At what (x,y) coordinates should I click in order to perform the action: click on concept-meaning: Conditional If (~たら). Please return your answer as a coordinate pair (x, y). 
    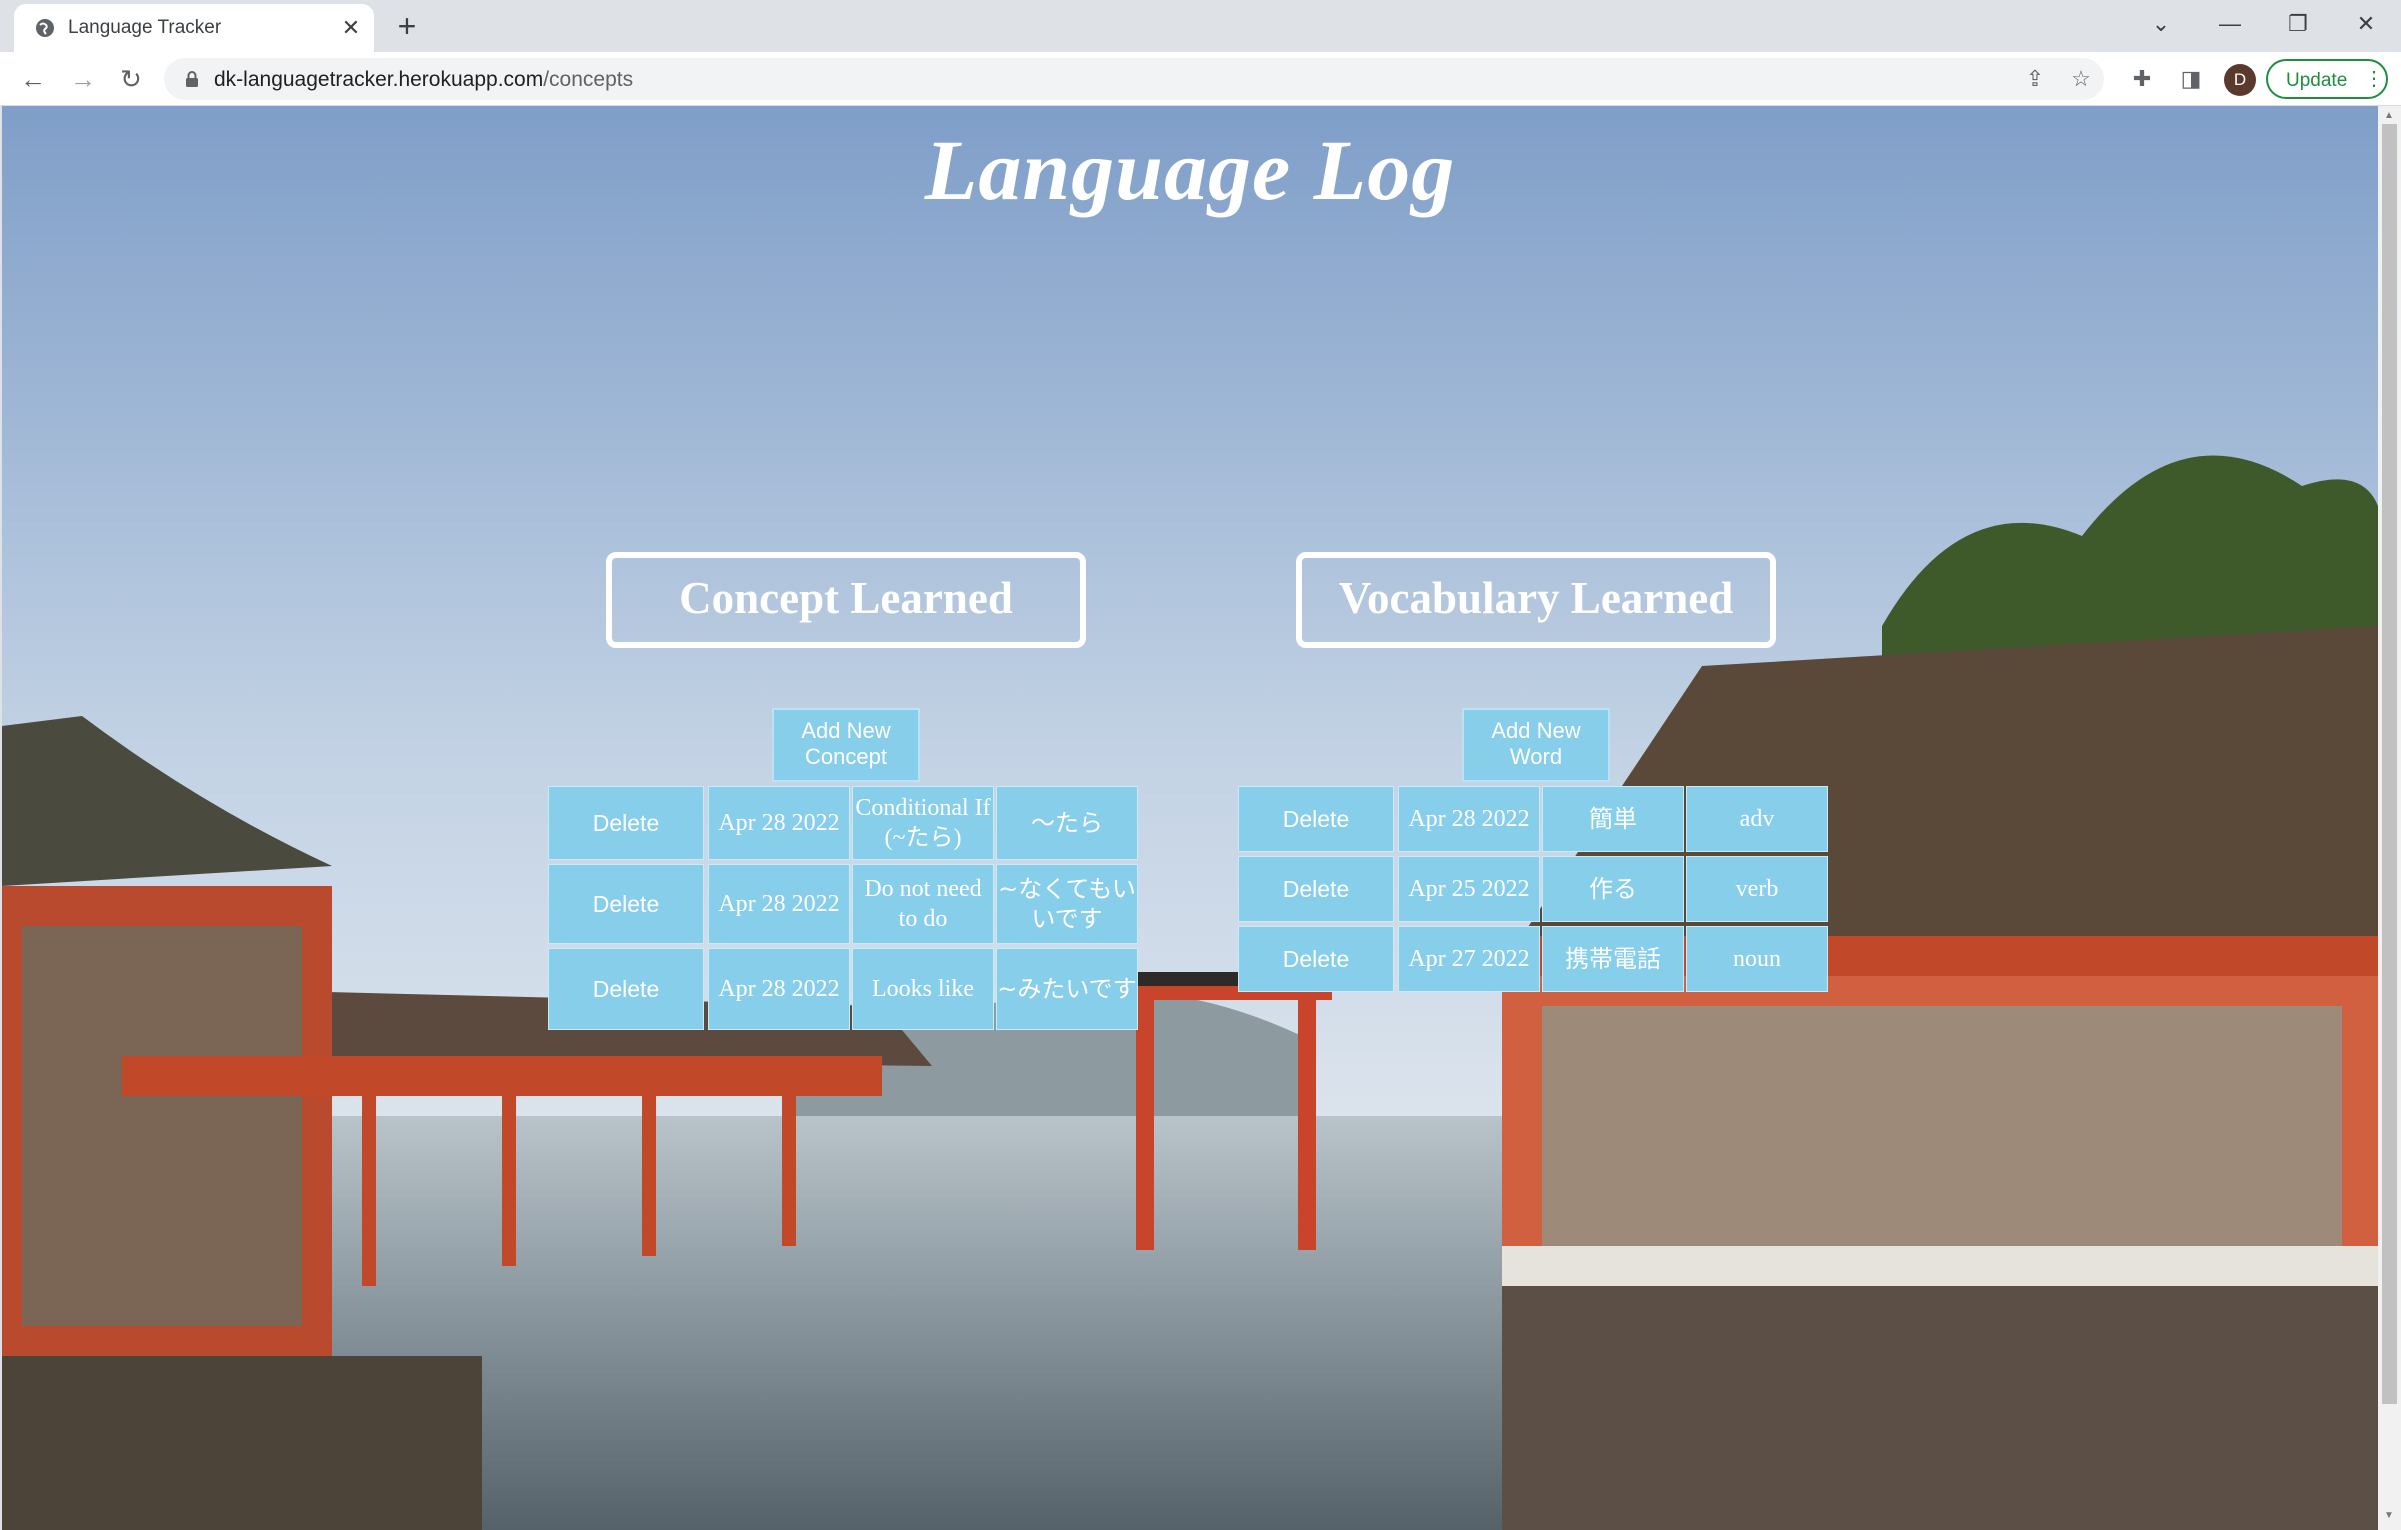
    Looking at the image, I should click on (923, 823).